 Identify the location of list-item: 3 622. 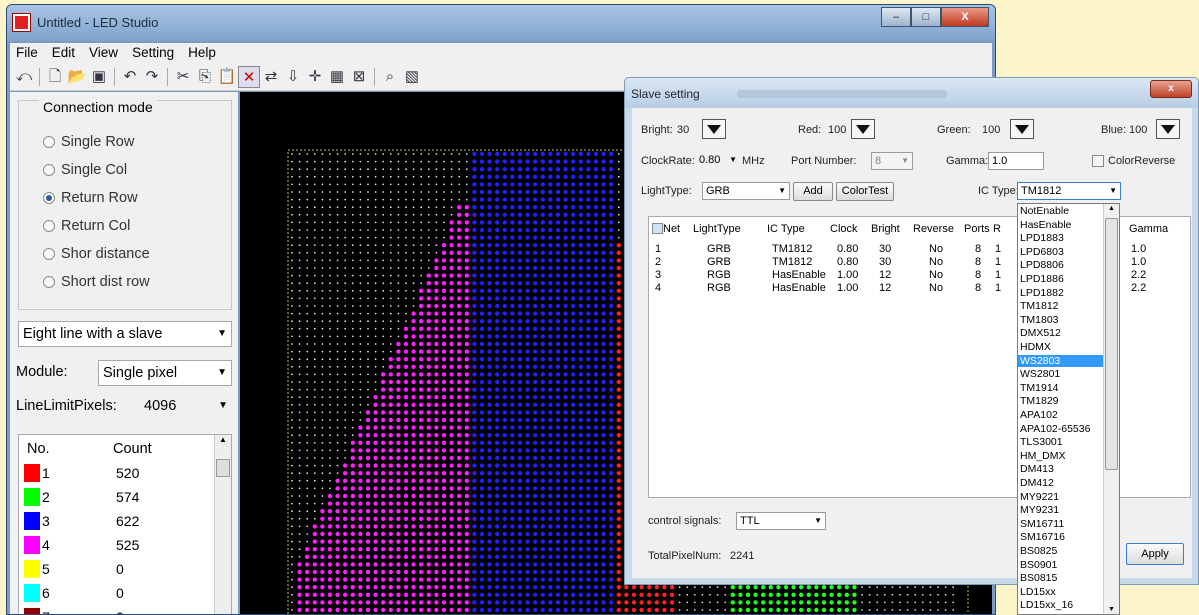
(119, 522).